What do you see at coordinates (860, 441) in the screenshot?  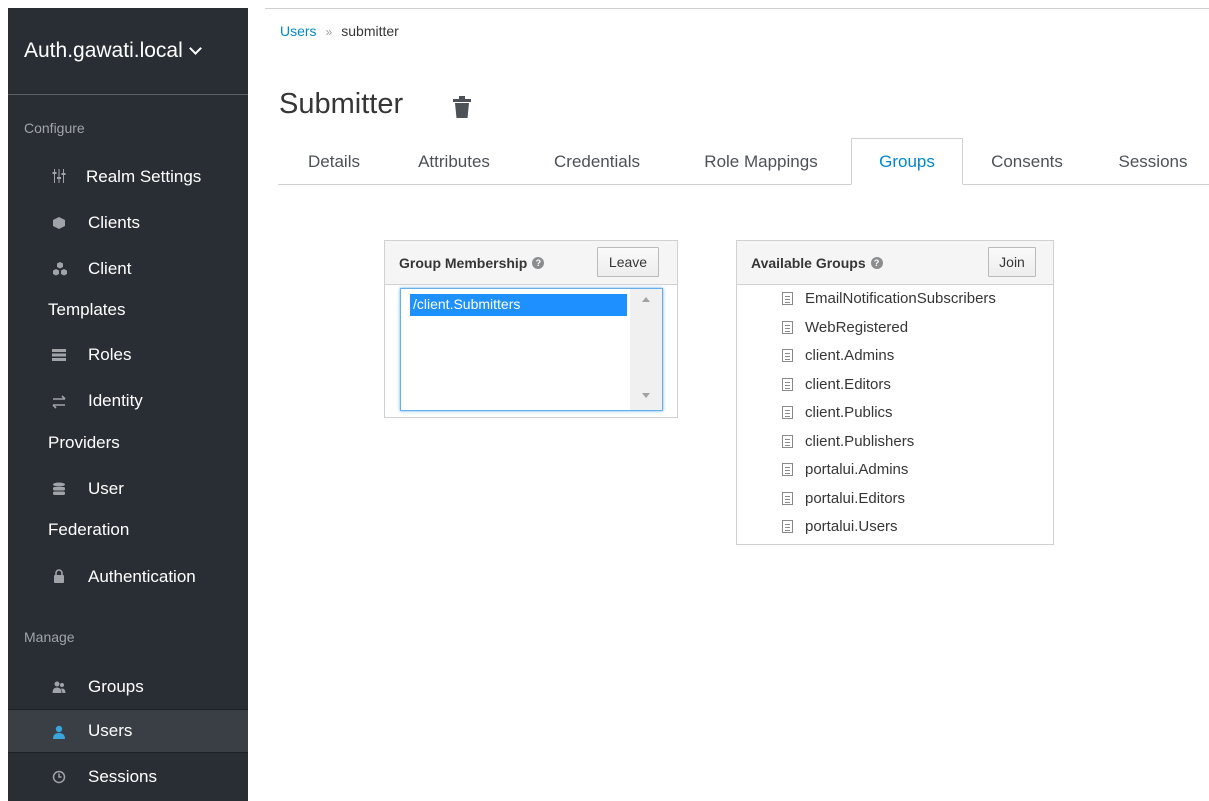 I see `list-item-label: client.Publishers` at bounding box center [860, 441].